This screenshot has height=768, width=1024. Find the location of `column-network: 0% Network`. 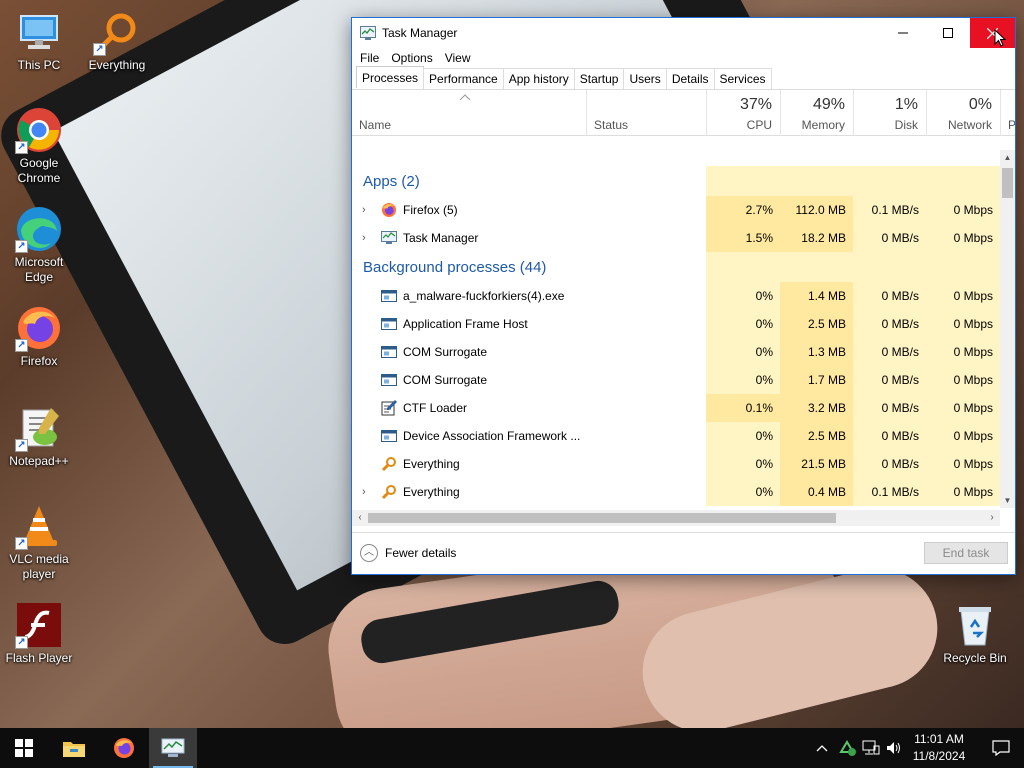

column-network: 0% Network is located at coordinates (963, 113).